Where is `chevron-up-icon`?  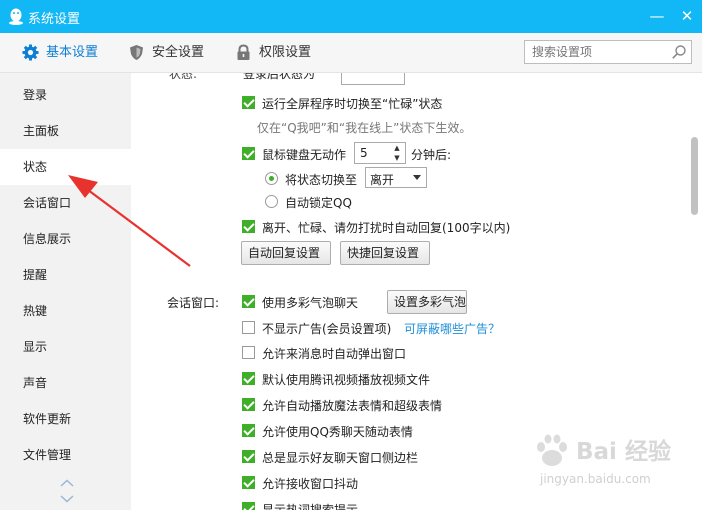 chevron-up-icon is located at coordinates (67, 483).